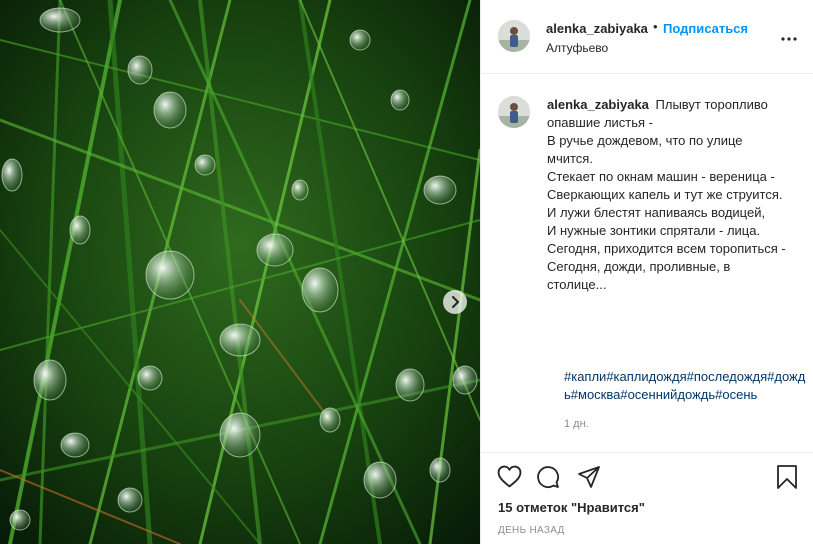  Describe the element at coordinates (647, 37) in the screenshot. I see `post-header: alenka_zabiyaka • Подписаться Алтуфьево` at that location.